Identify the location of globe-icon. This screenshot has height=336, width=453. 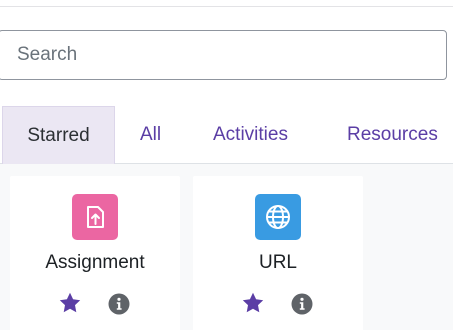
(278, 217).